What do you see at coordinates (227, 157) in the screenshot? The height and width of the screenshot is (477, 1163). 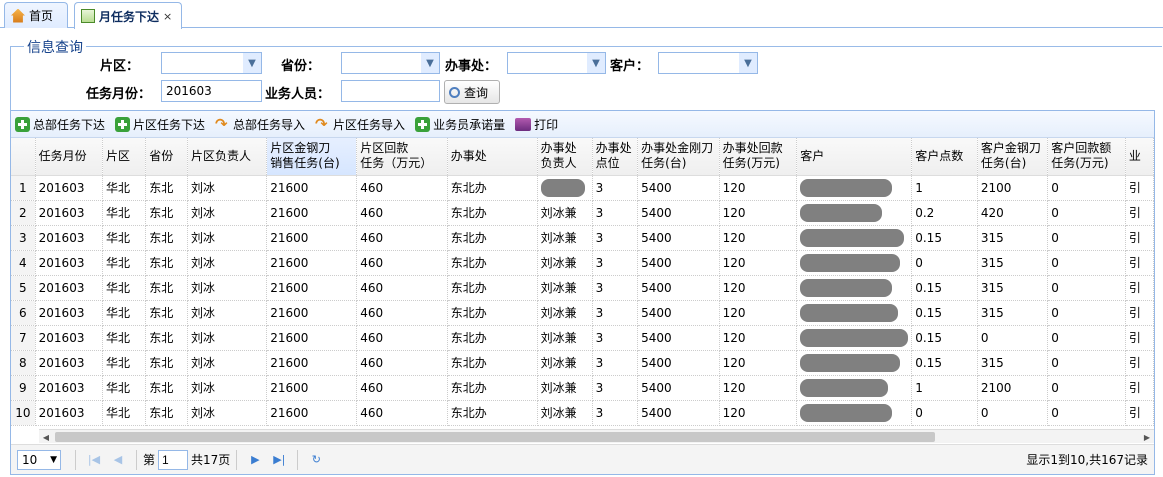 I see `column-header: 片区负责人` at bounding box center [227, 157].